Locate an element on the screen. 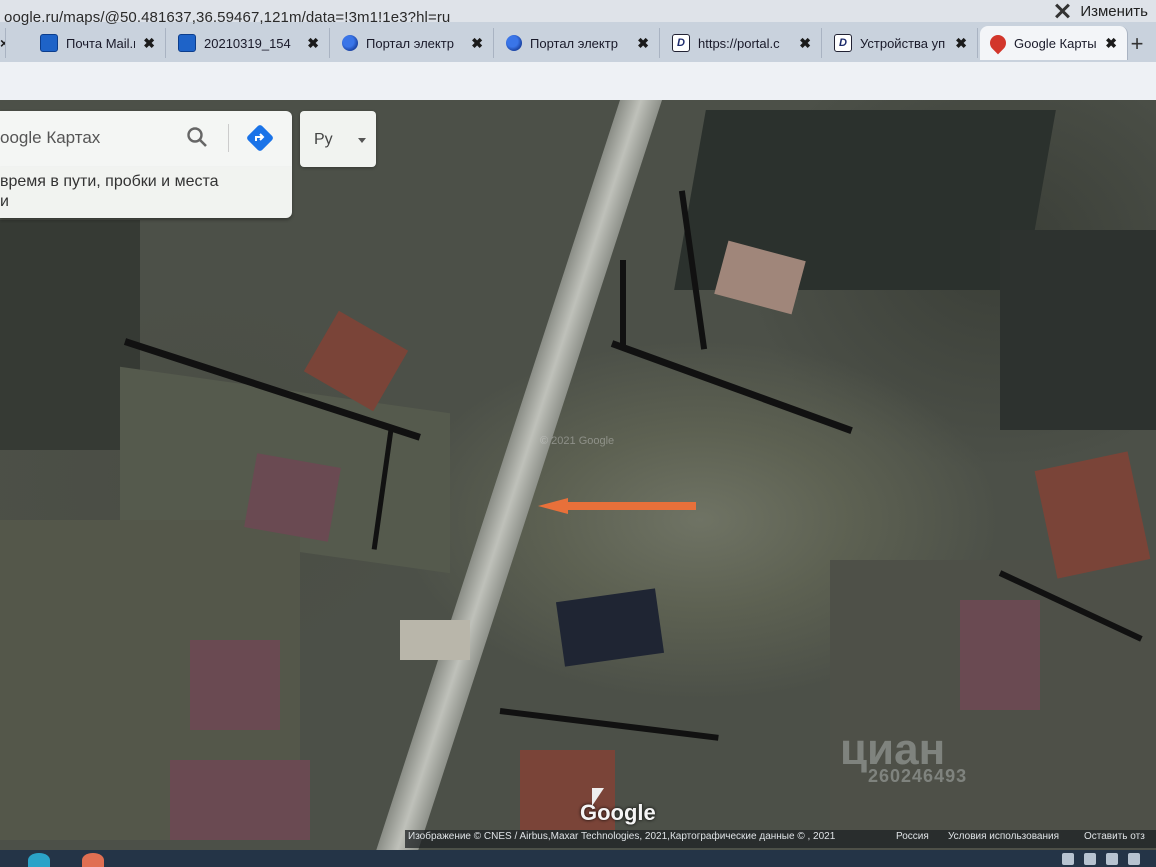 The image size is (1156, 867). search-divider is located at coordinates (228, 138).